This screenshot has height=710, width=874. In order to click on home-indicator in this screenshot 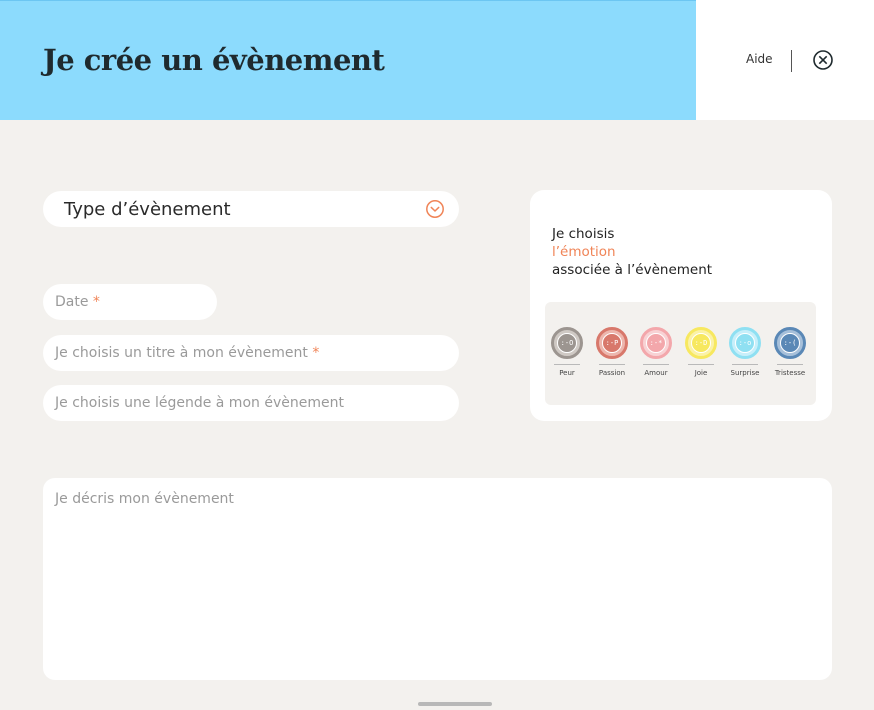, I will do `click(455, 704)`.